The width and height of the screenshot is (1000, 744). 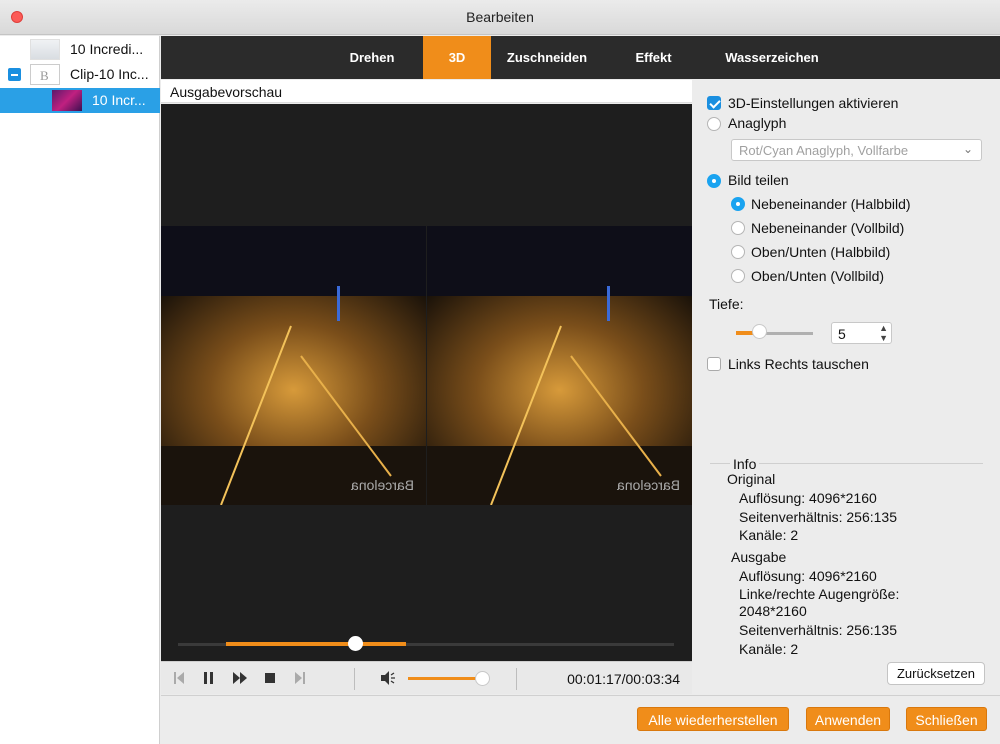 What do you see at coordinates (819, 594) in the screenshot?
I see `output-eye-size-label: Linke/rechte Augengröße:` at bounding box center [819, 594].